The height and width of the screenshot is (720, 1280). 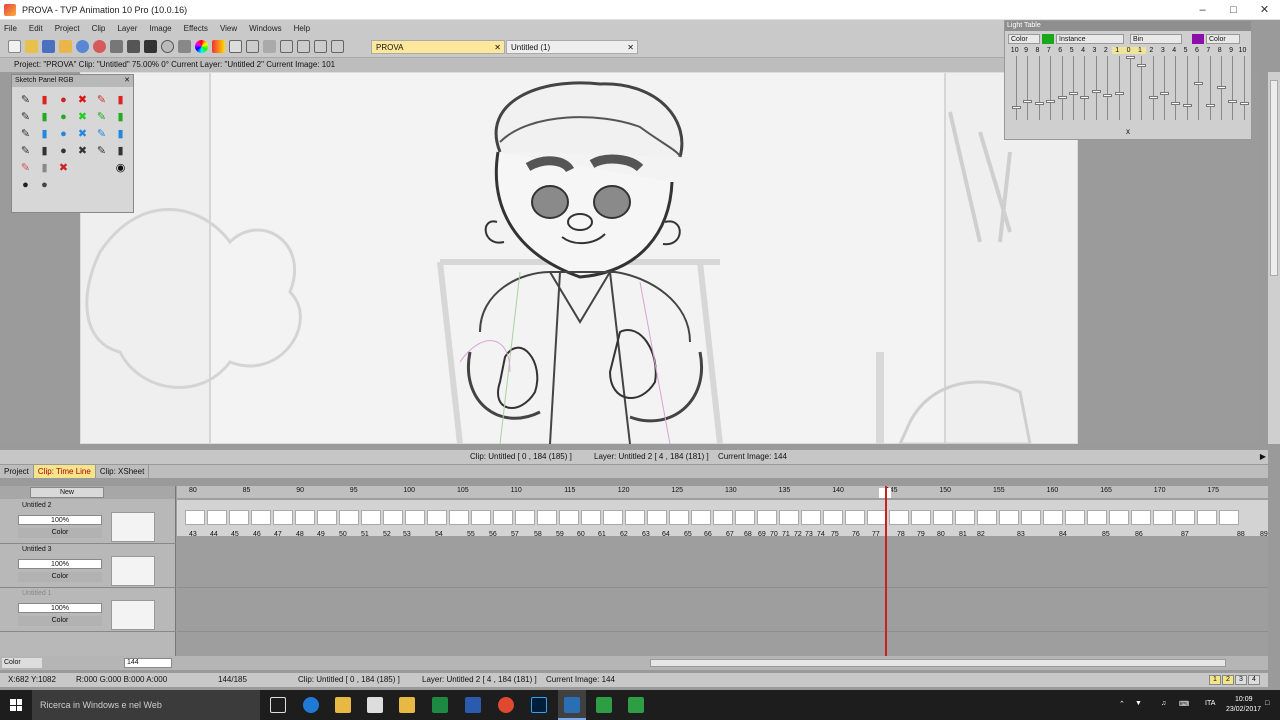 What do you see at coordinates (438, 47) in the screenshot?
I see `doc-tab-prova: PROVA ✕` at bounding box center [438, 47].